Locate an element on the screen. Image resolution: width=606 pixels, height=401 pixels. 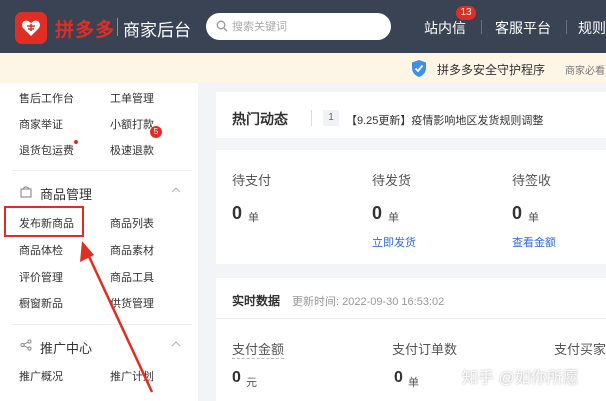
hot-news-index: 1 is located at coordinates (331, 118).